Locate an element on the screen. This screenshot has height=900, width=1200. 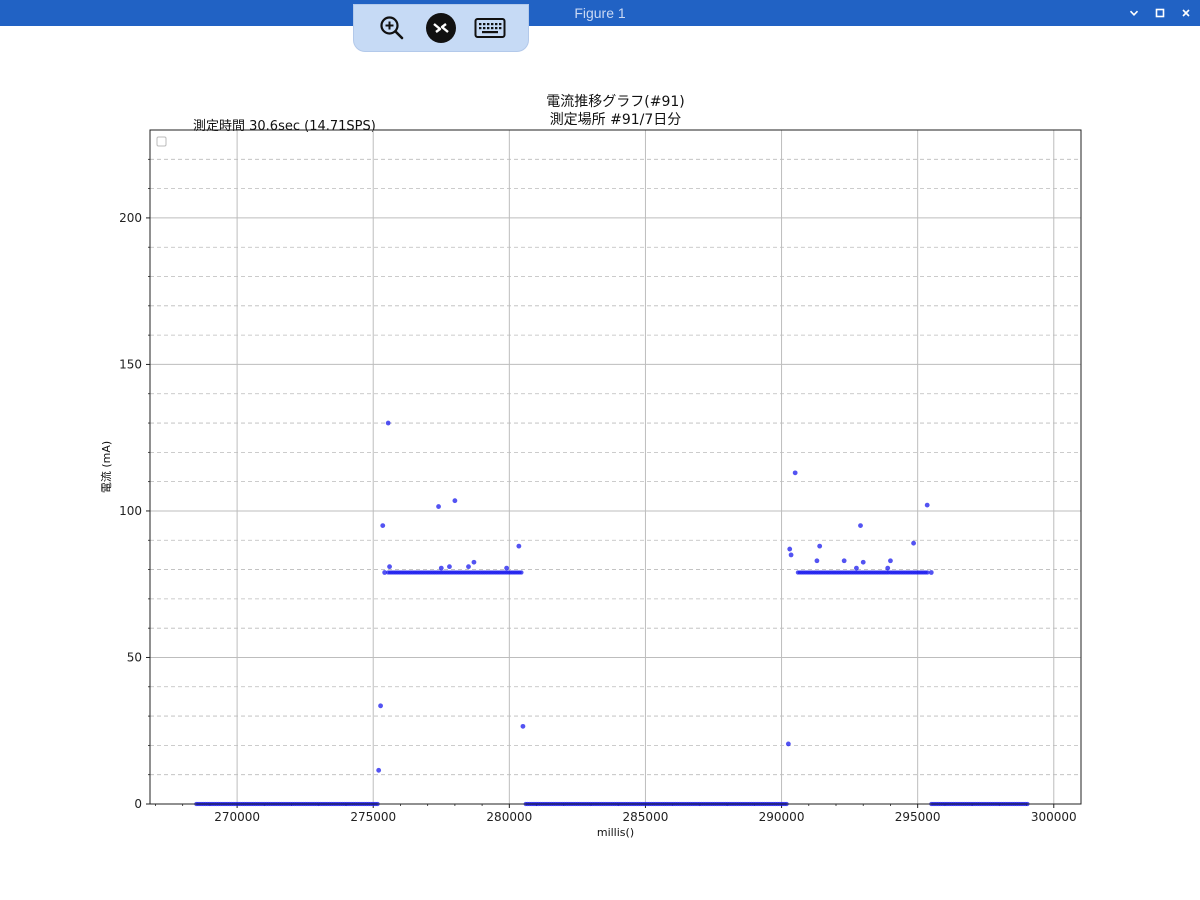
y-tick-label: 150 is located at coordinates (130, 364).